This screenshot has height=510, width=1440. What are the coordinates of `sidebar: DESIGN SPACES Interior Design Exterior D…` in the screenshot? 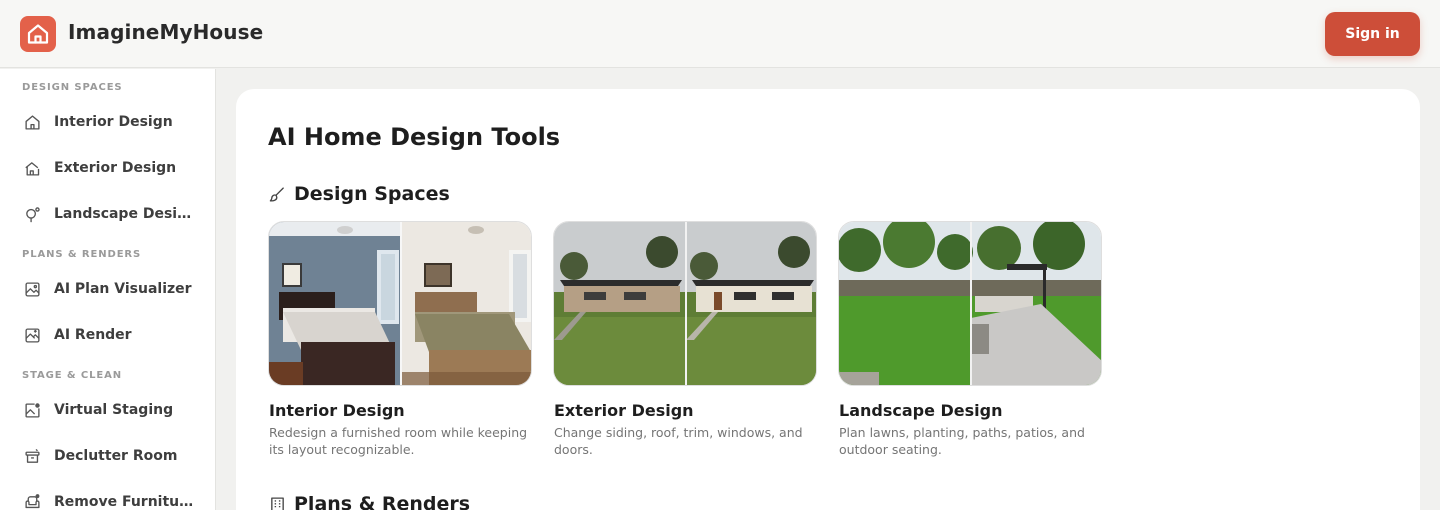 It's located at (108, 289).